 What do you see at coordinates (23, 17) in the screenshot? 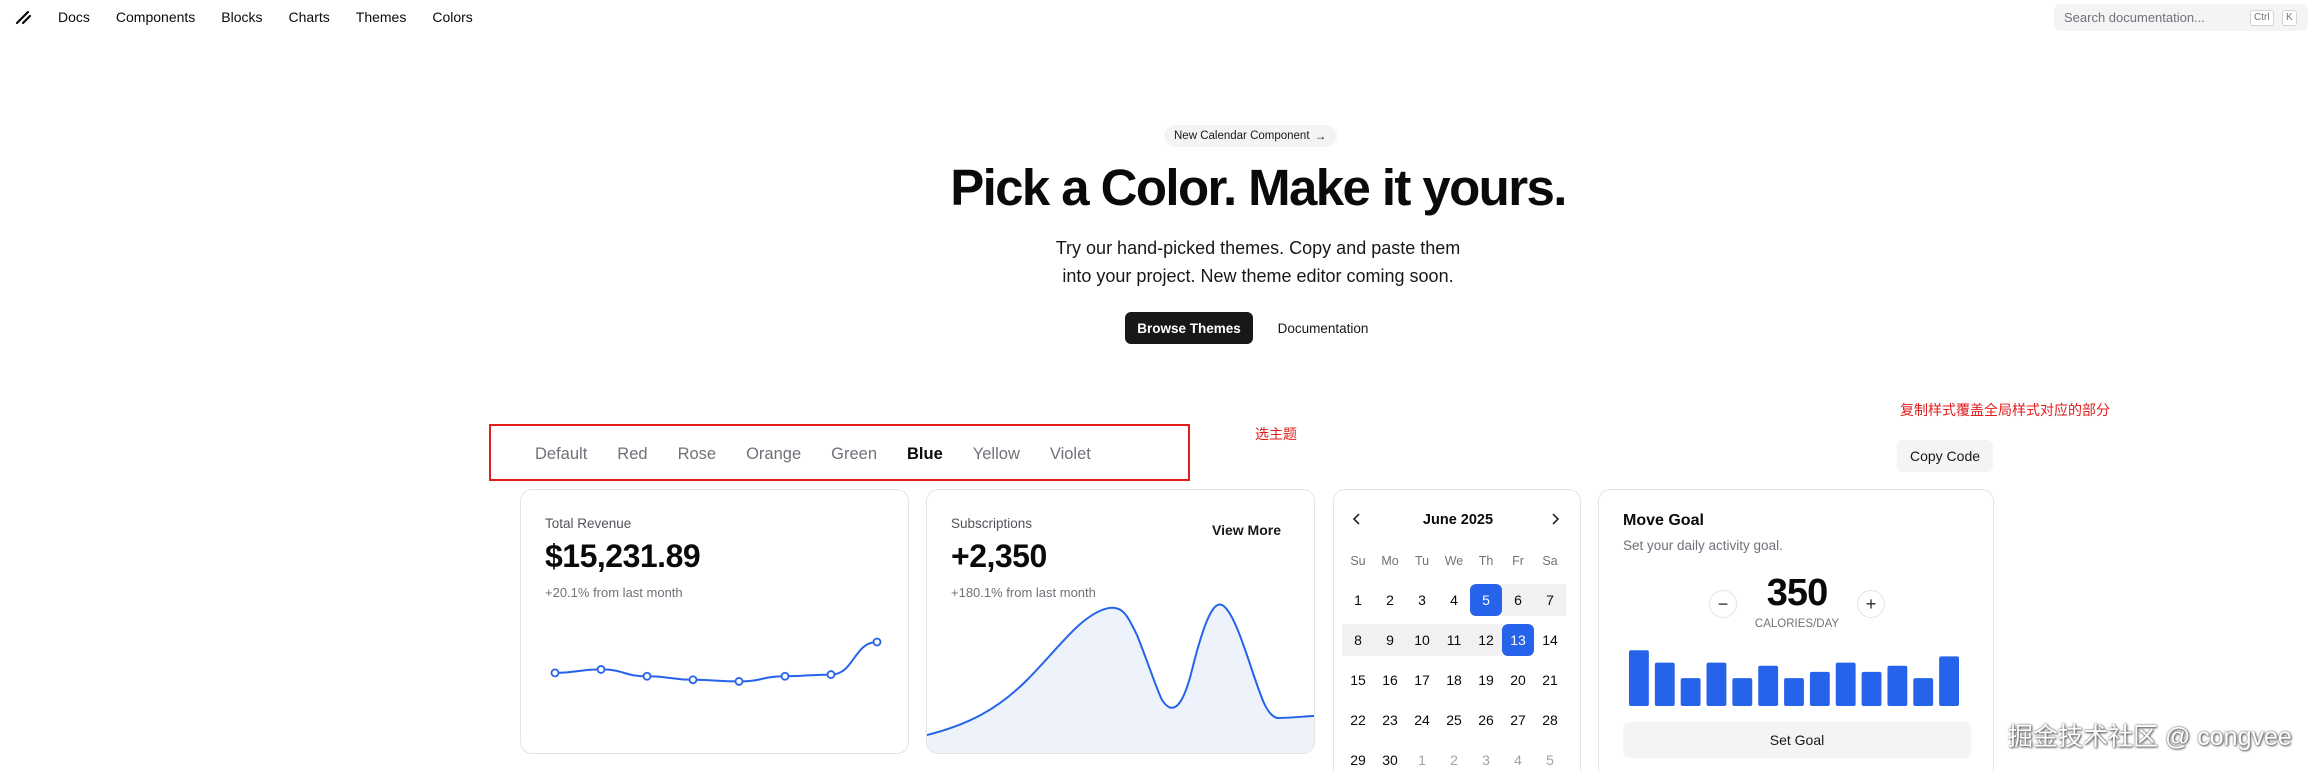
I see `logo-icon` at bounding box center [23, 17].